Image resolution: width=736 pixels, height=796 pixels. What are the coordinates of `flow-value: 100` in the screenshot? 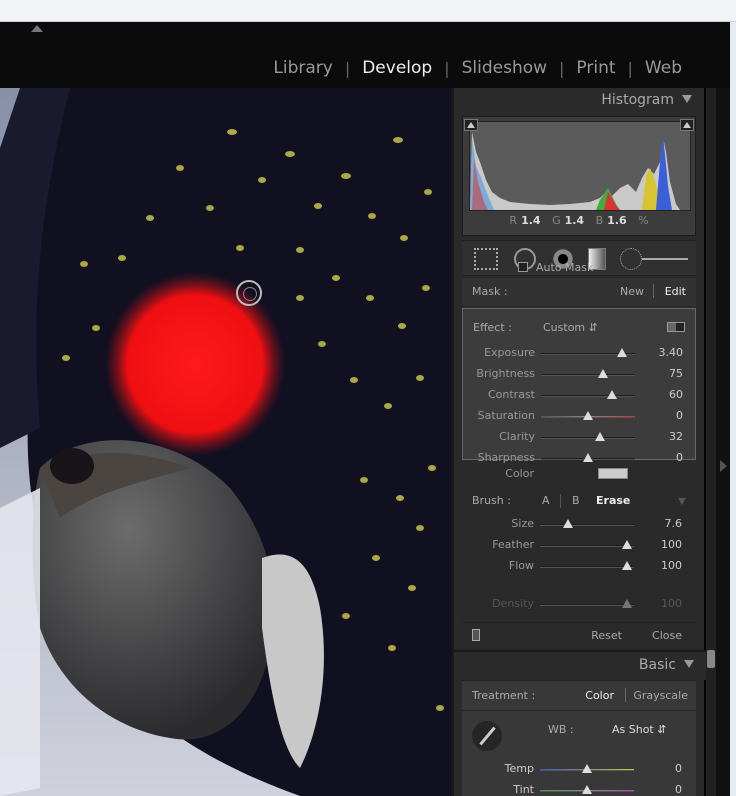 It's located at (671, 565).